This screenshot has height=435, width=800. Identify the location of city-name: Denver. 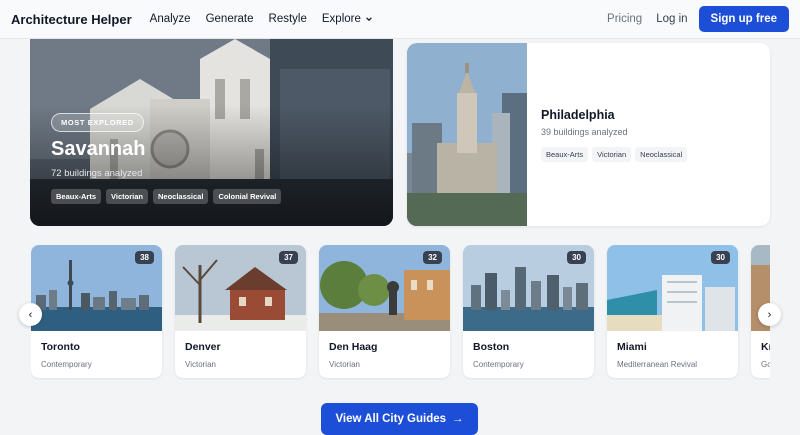
(203, 347).